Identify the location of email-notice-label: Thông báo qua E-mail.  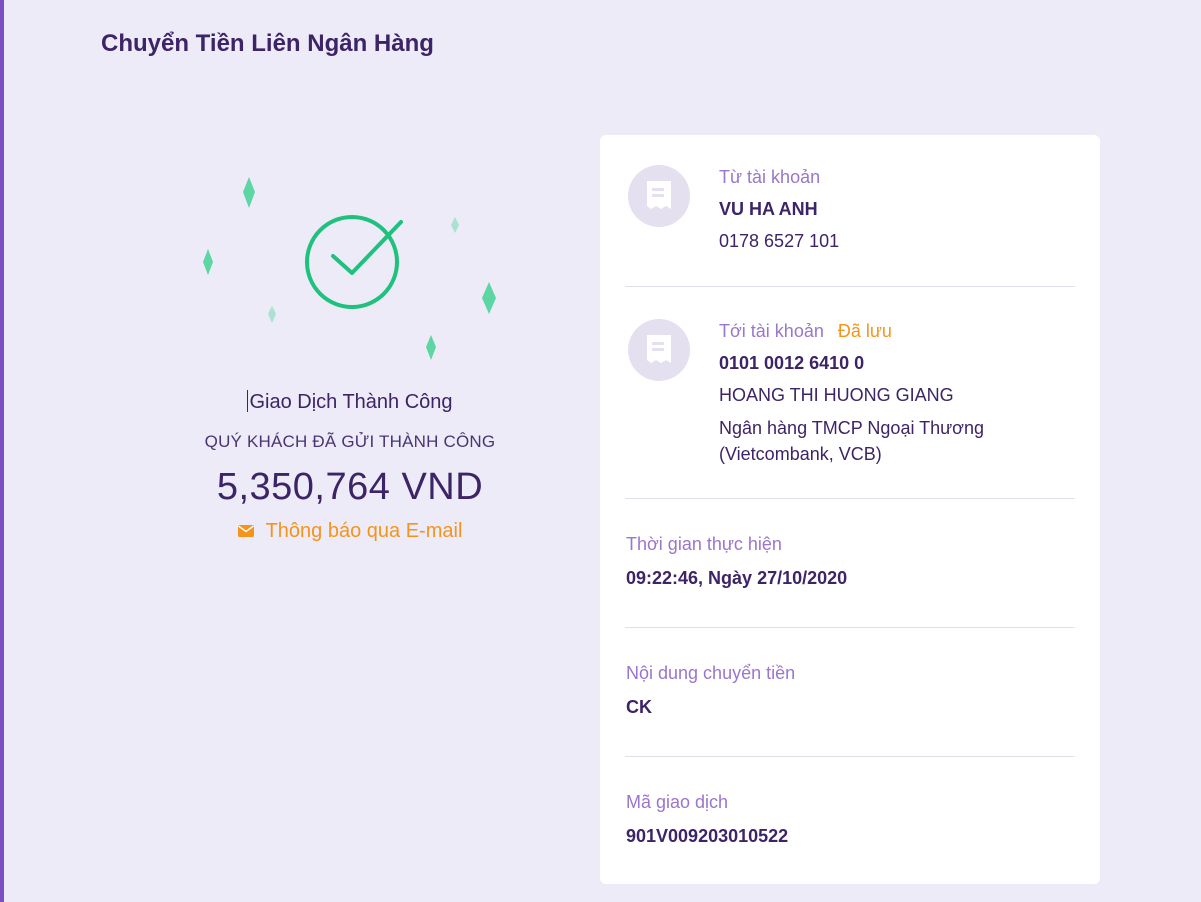
(364, 531).